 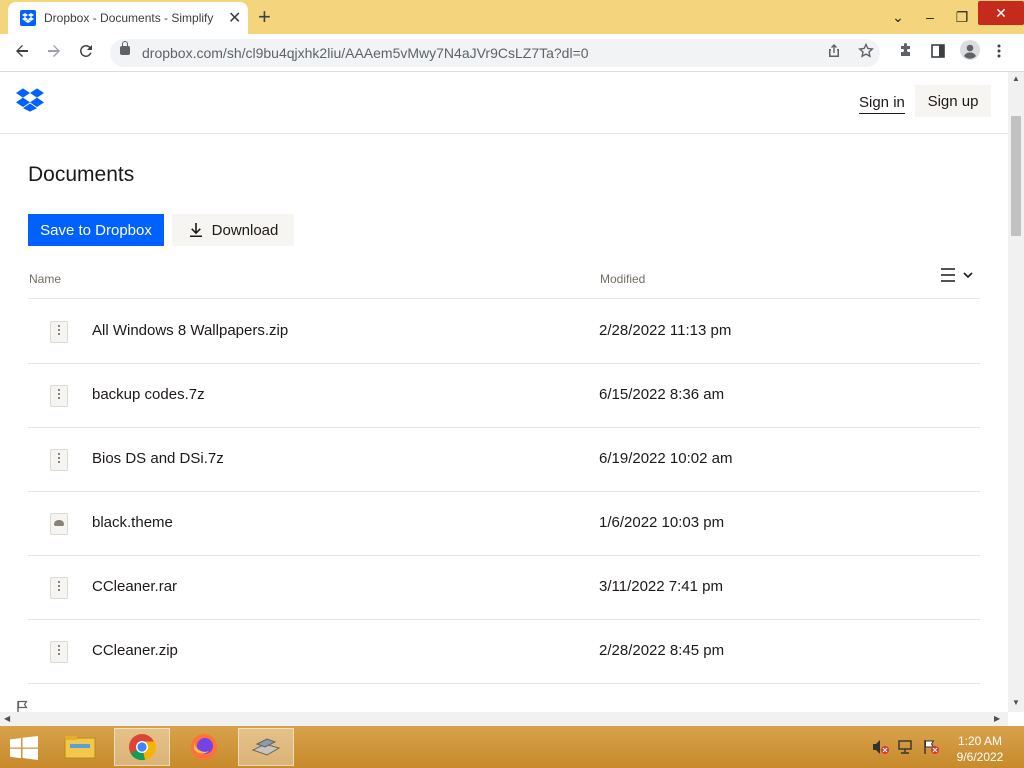 What do you see at coordinates (266, 747) in the screenshot?
I see `app-icon` at bounding box center [266, 747].